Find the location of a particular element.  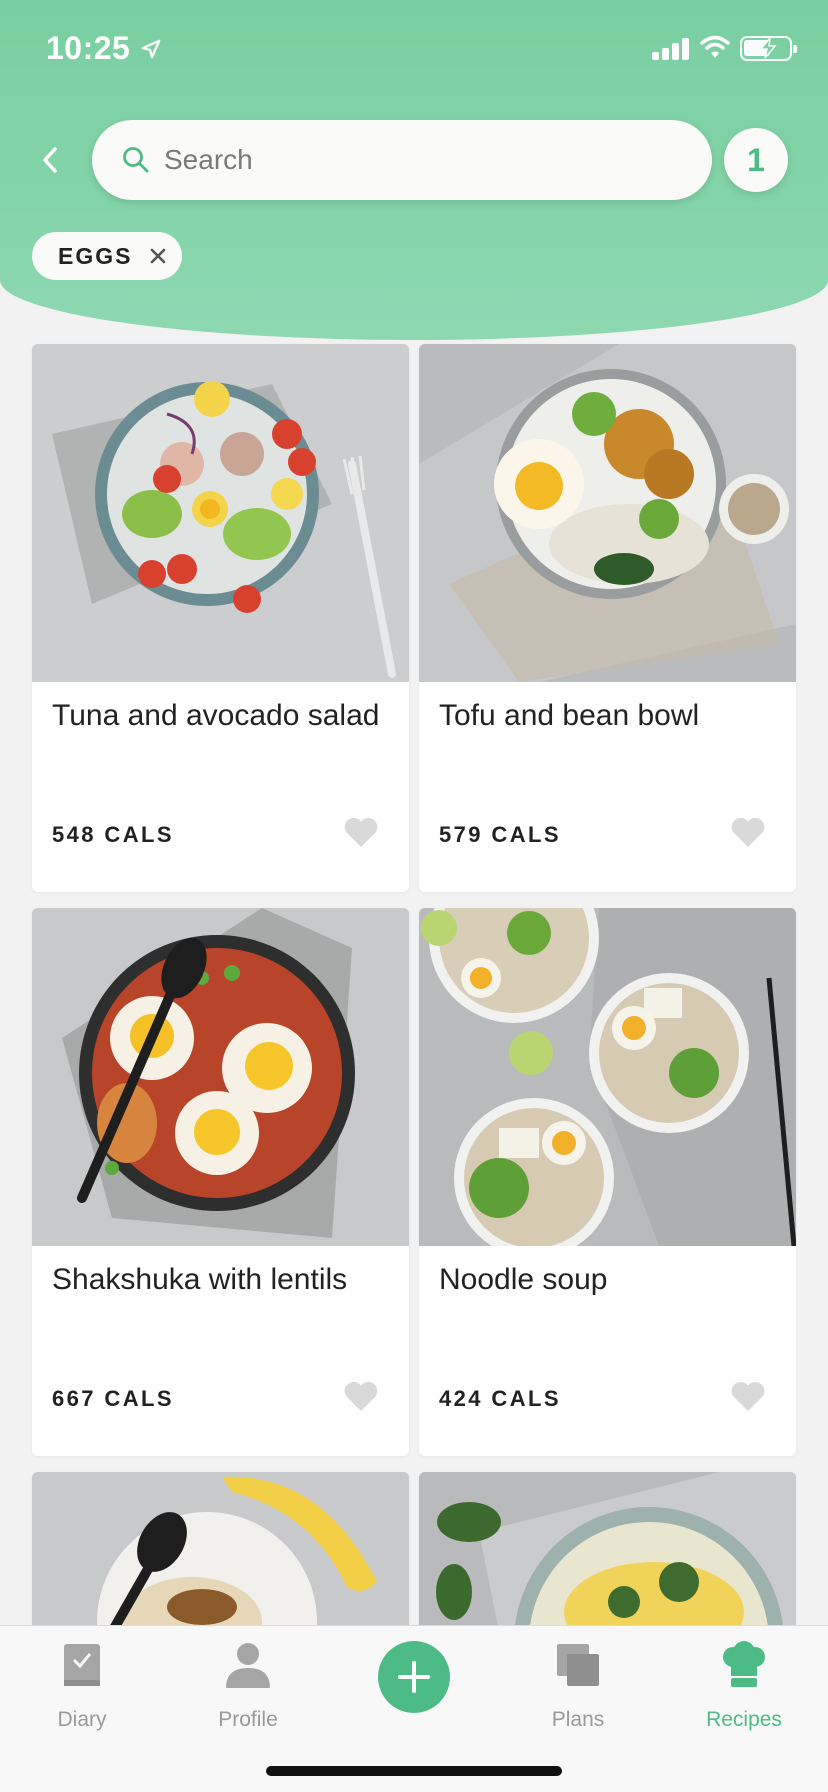

recipe-card: Tuna and avocado salad 548 CALS is located at coordinates (220, 618).